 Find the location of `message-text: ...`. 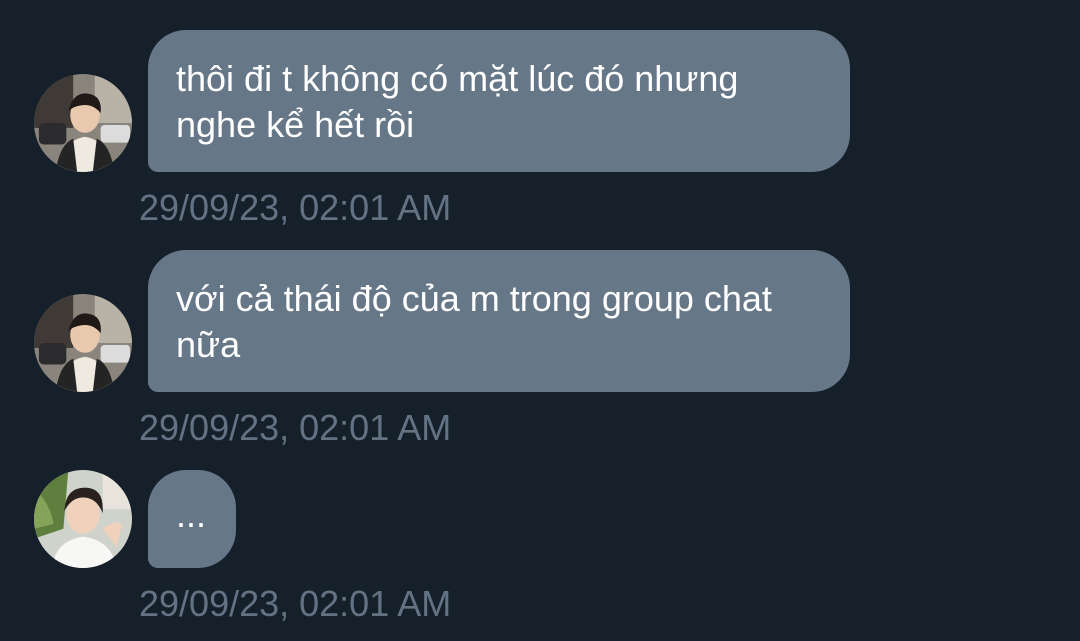

message-text: ... is located at coordinates (191, 514).